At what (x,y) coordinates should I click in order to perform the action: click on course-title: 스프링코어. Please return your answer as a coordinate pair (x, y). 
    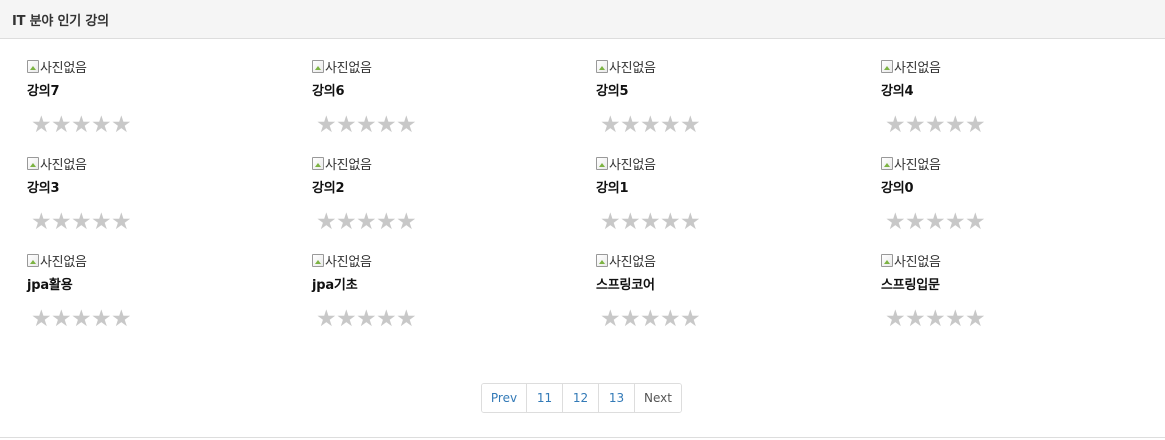
    Looking at the image, I should click on (738, 286).